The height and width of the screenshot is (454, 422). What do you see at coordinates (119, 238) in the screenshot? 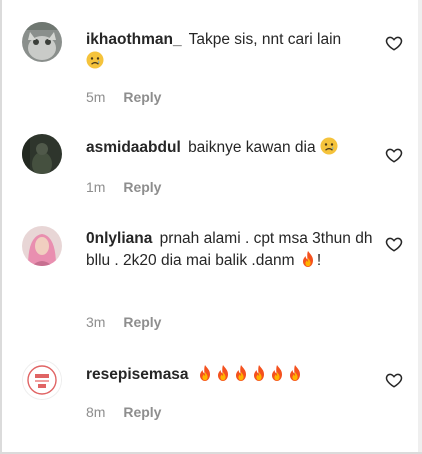
I see `comment-username: 0nlyliana` at bounding box center [119, 238].